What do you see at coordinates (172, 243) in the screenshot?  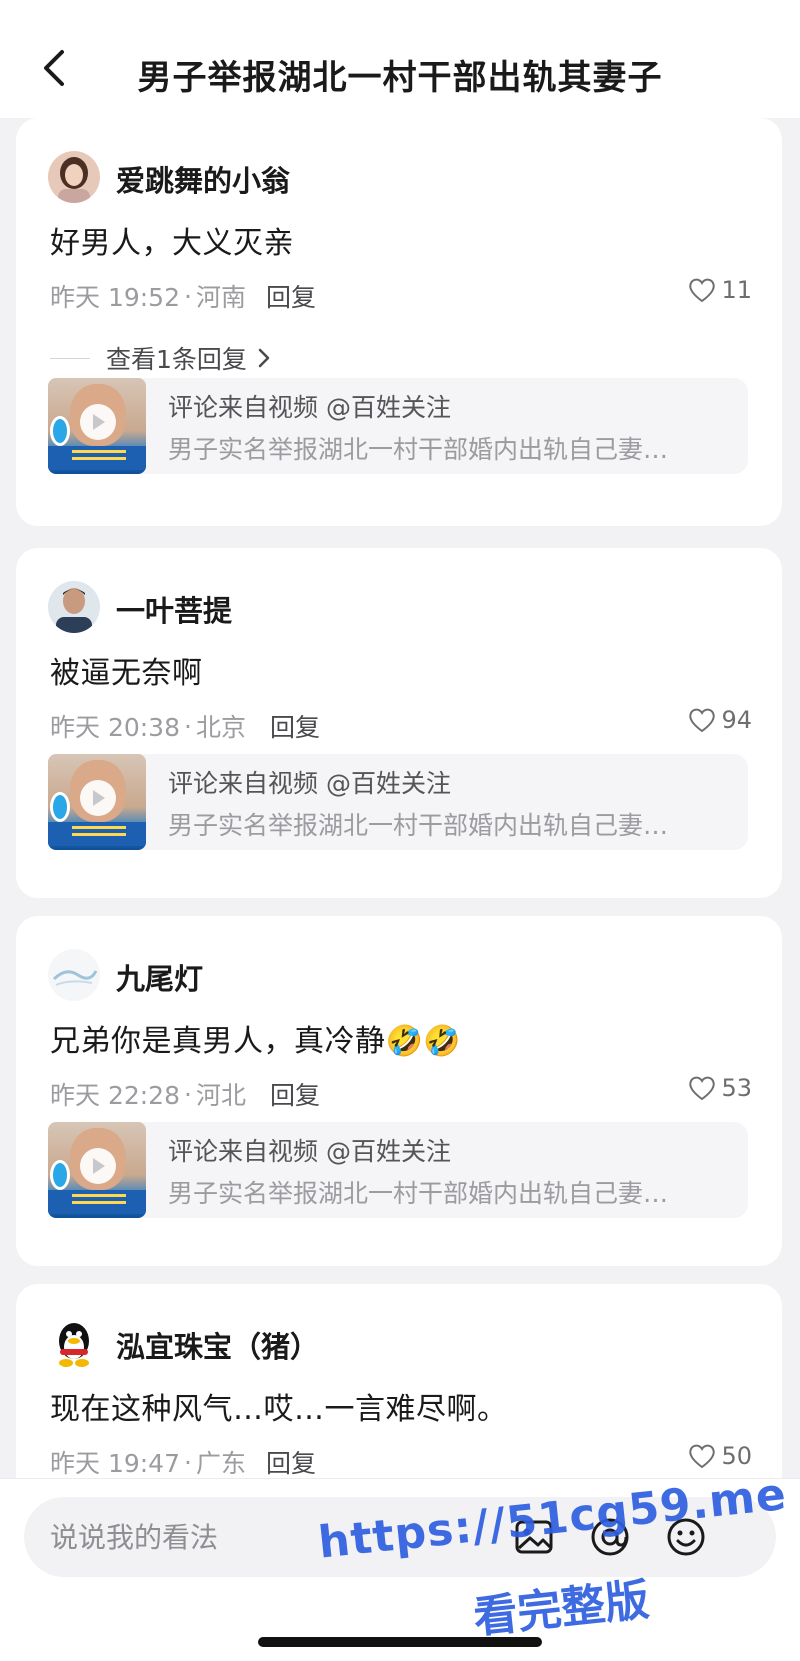 I see `comment-text: 好男人，大义灭亲` at bounding box center [172, 243].